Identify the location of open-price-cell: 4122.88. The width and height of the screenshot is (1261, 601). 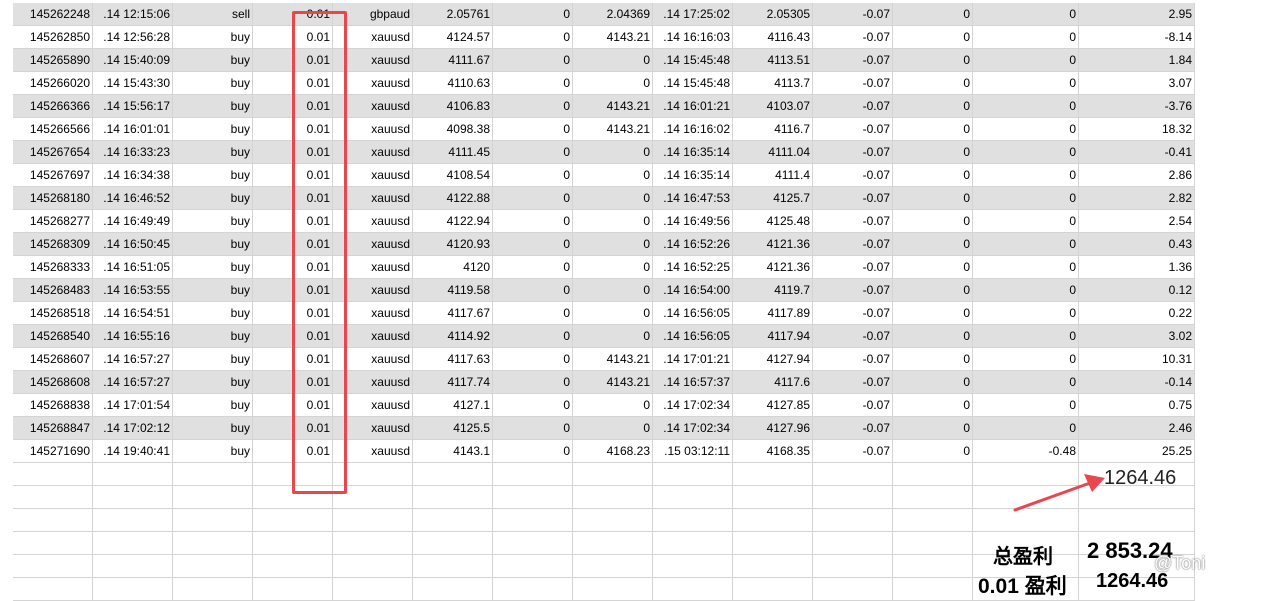
(453, 198).